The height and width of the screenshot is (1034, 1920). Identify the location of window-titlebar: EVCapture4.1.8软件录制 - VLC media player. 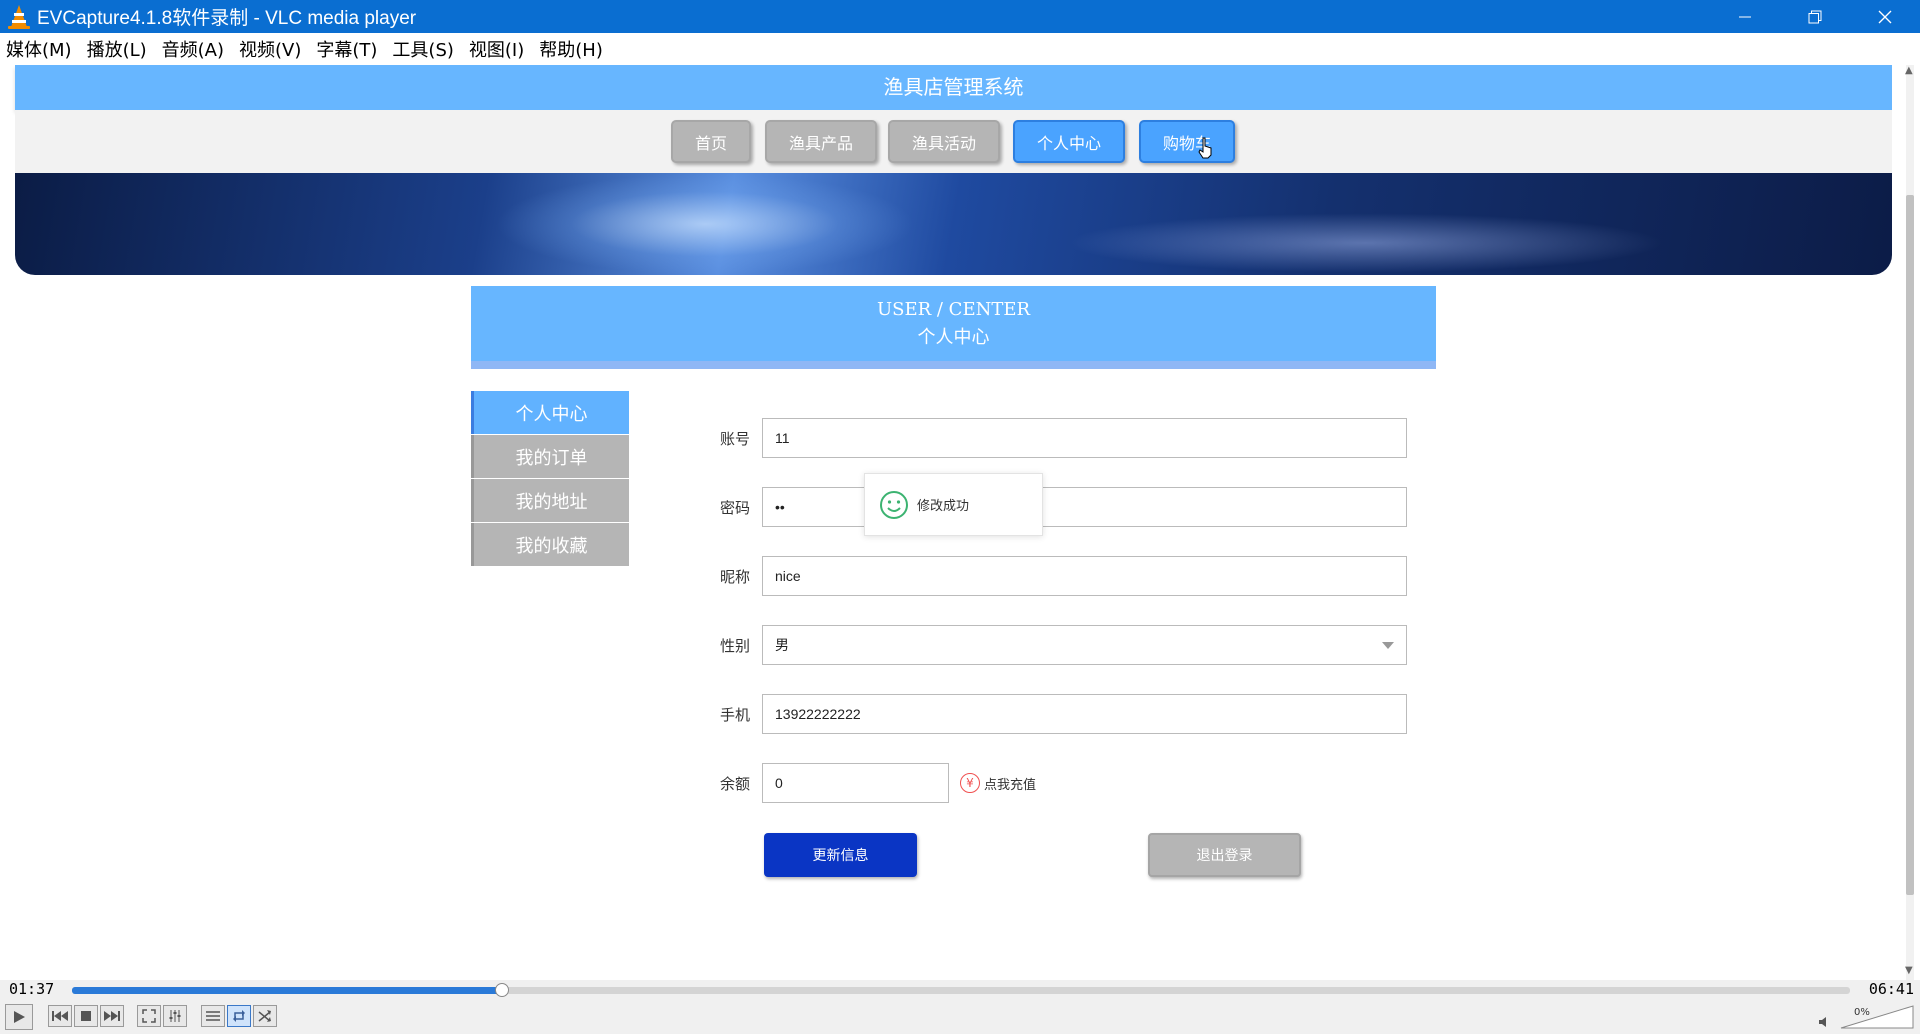
(960, 16).